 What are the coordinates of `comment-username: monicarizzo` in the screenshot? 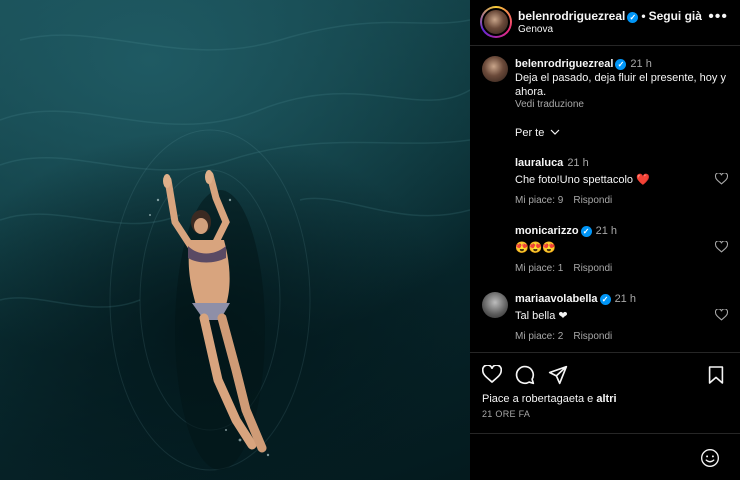 It's located at (547, 231).